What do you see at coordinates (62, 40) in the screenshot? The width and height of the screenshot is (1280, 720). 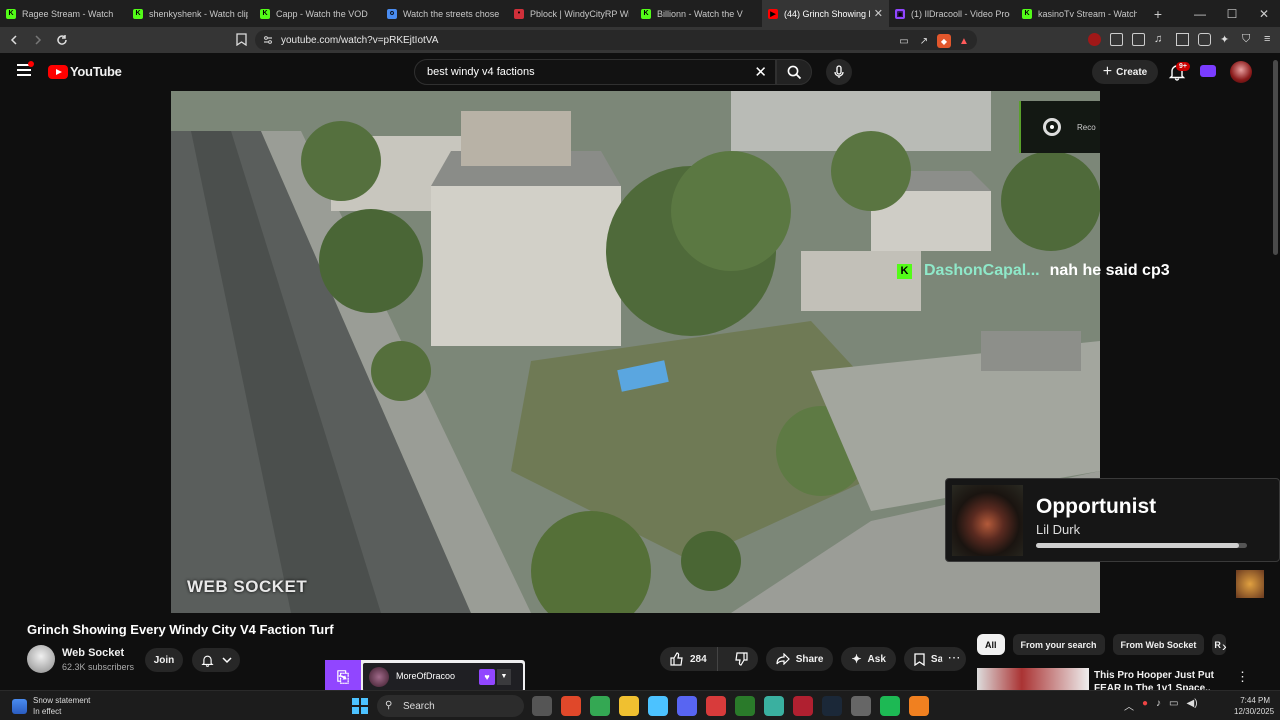 I see `reload-button` at bounding box center [62, 40].